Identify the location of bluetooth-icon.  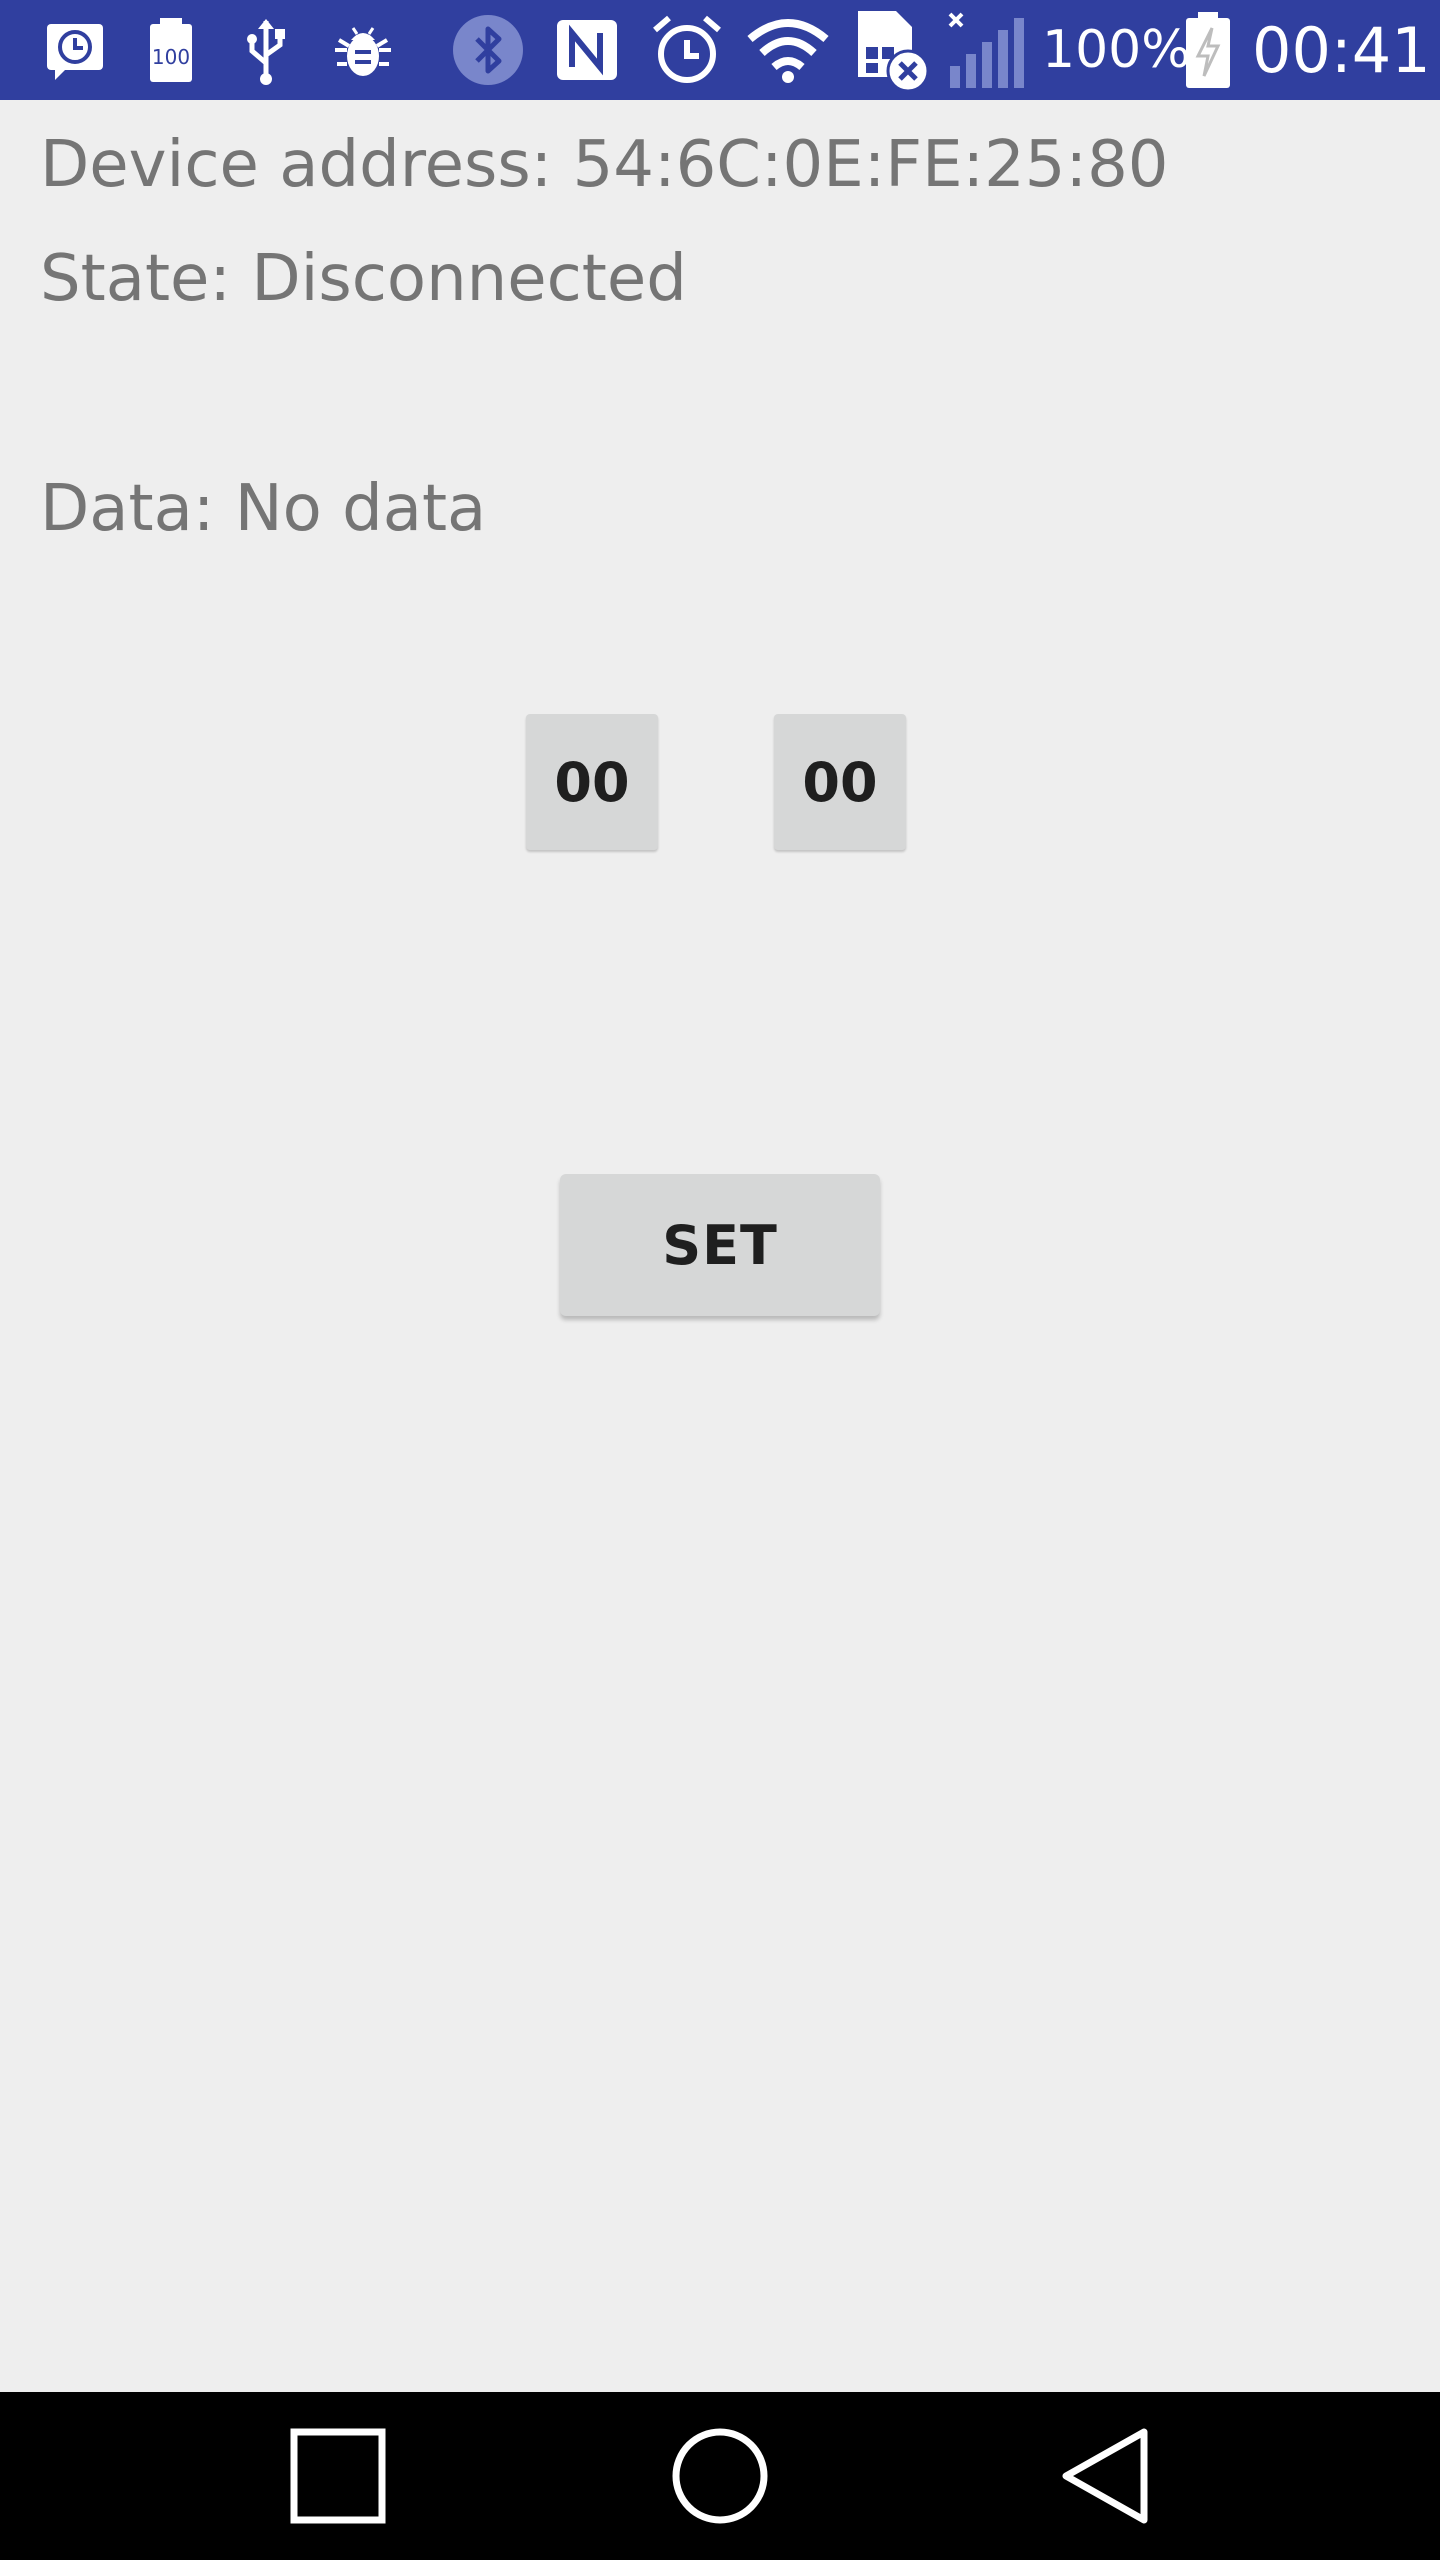
(488, 50).